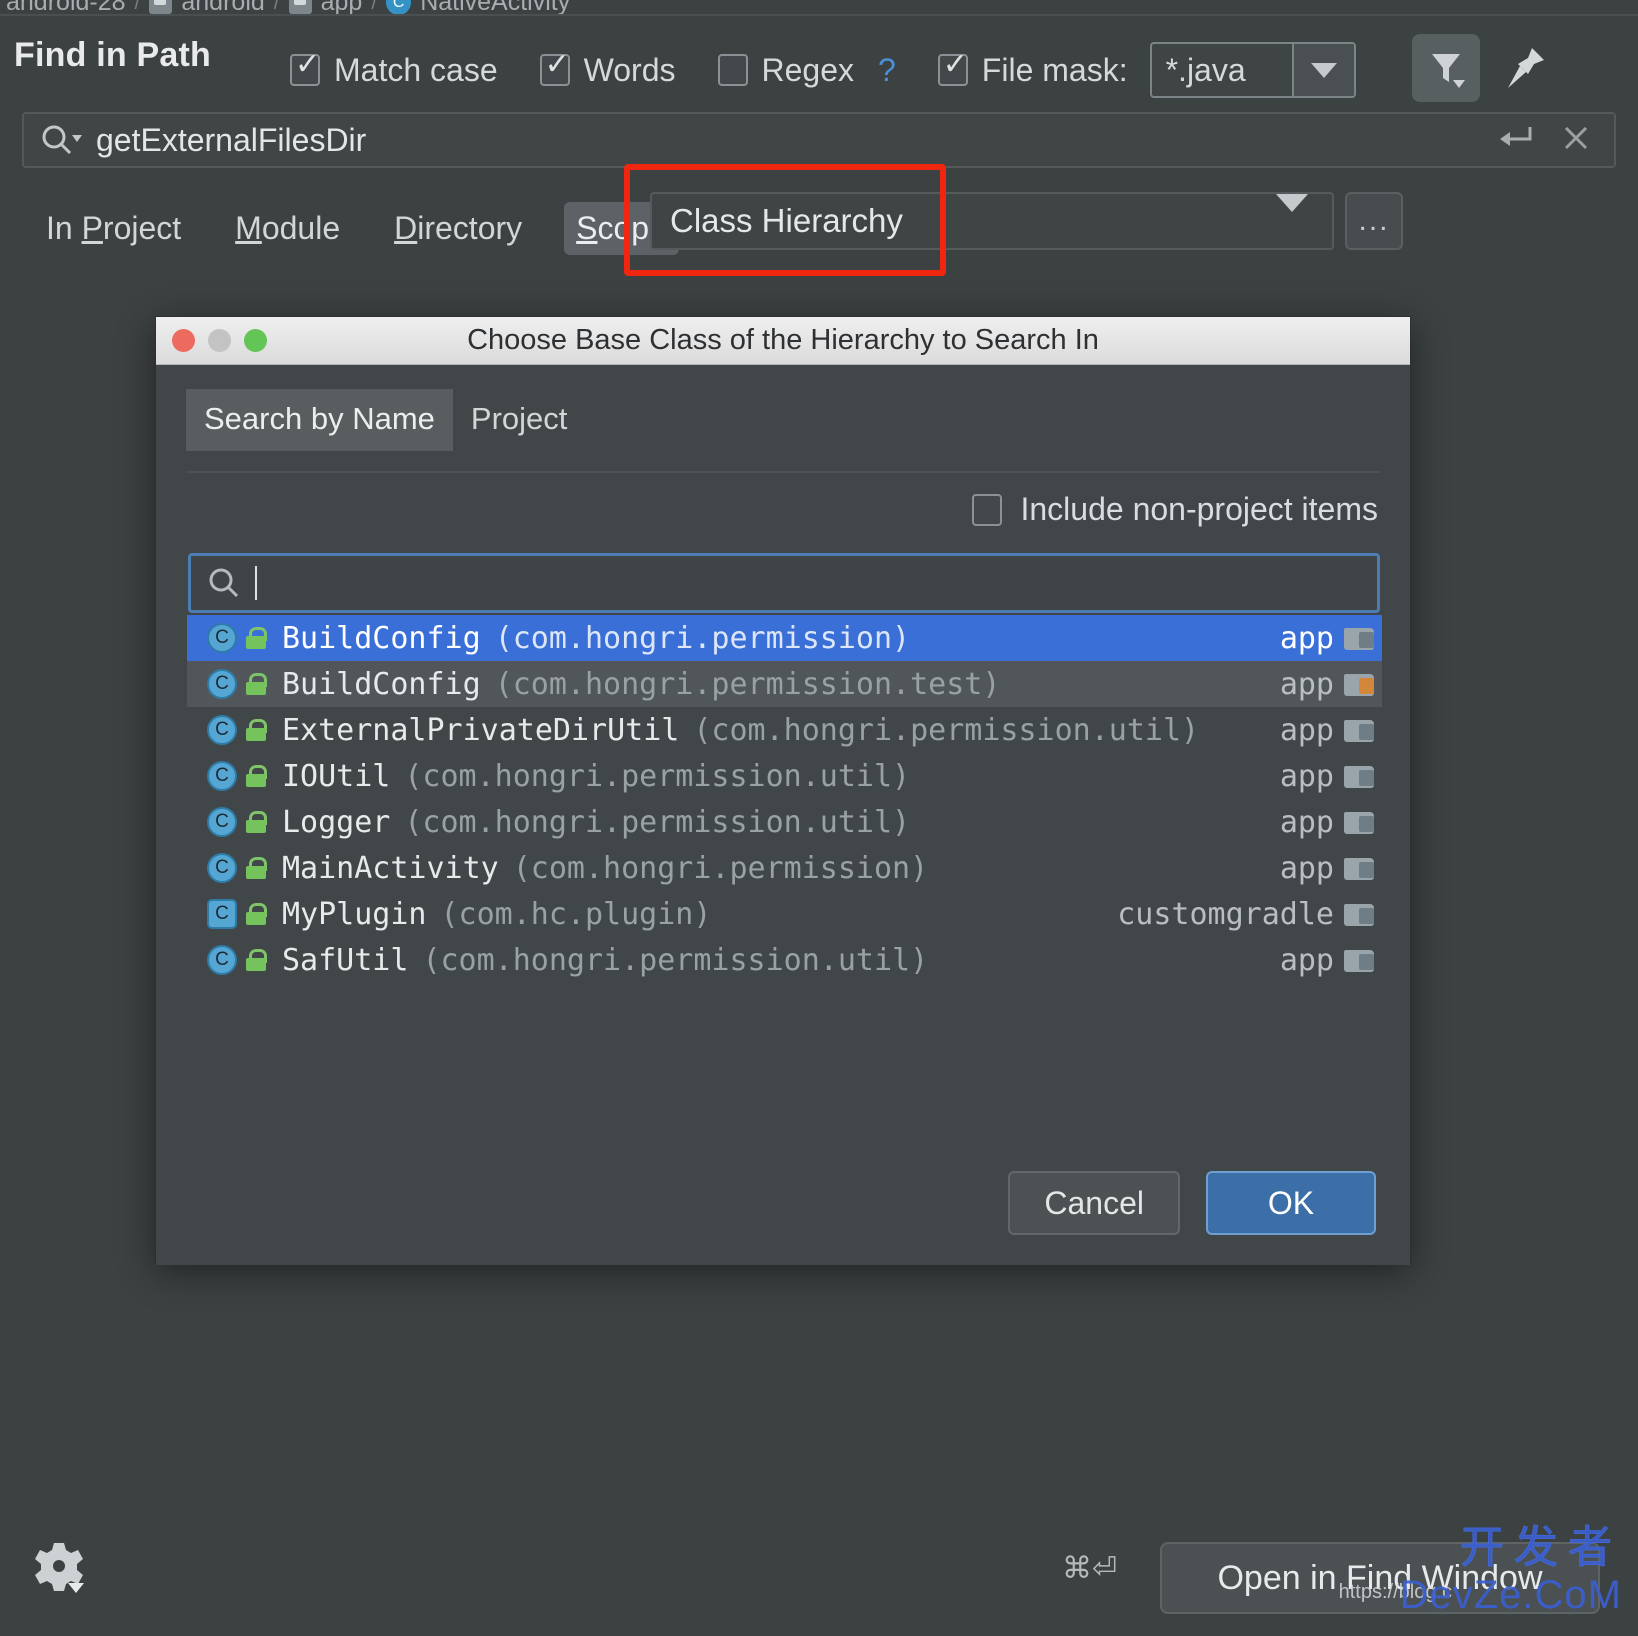  What do you see at coordinates (732, 70) in the screenshot?
I see `regex-checkbox` at bounding box center [732, 70].